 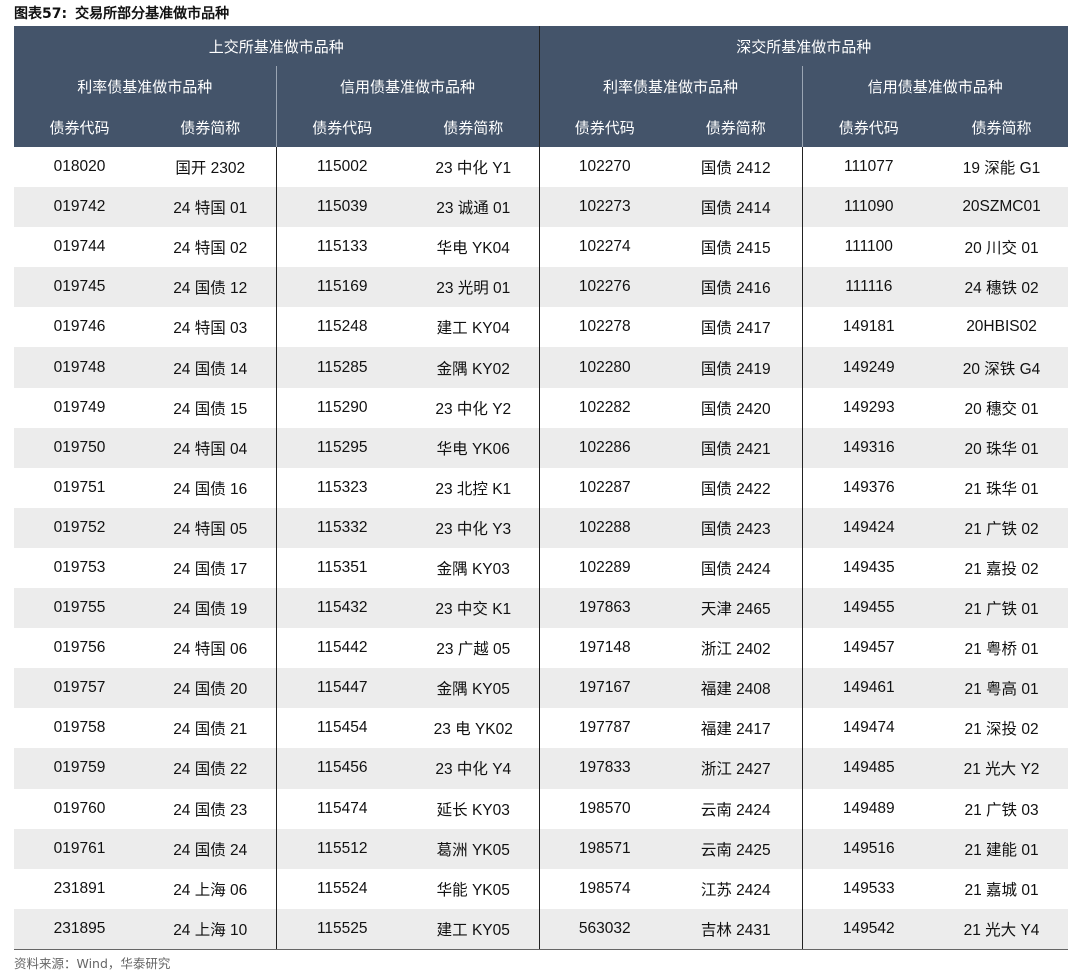 What do you see at coordinates (92, 963) in the screenshot?
I see `source-note: 资料来源：Wind，华泰研究` at bounding box center [92, 963].